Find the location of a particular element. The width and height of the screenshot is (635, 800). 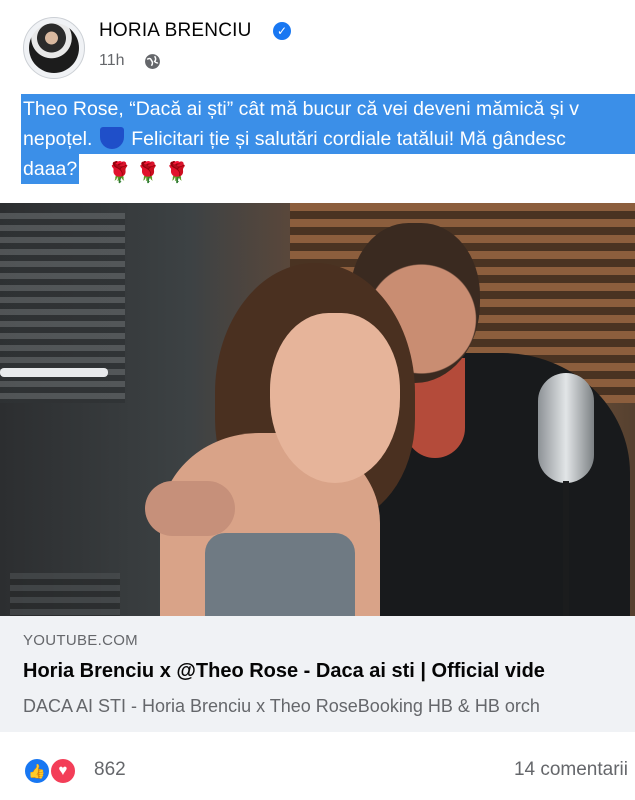

author-avatar is located at coordinates (54, 48).